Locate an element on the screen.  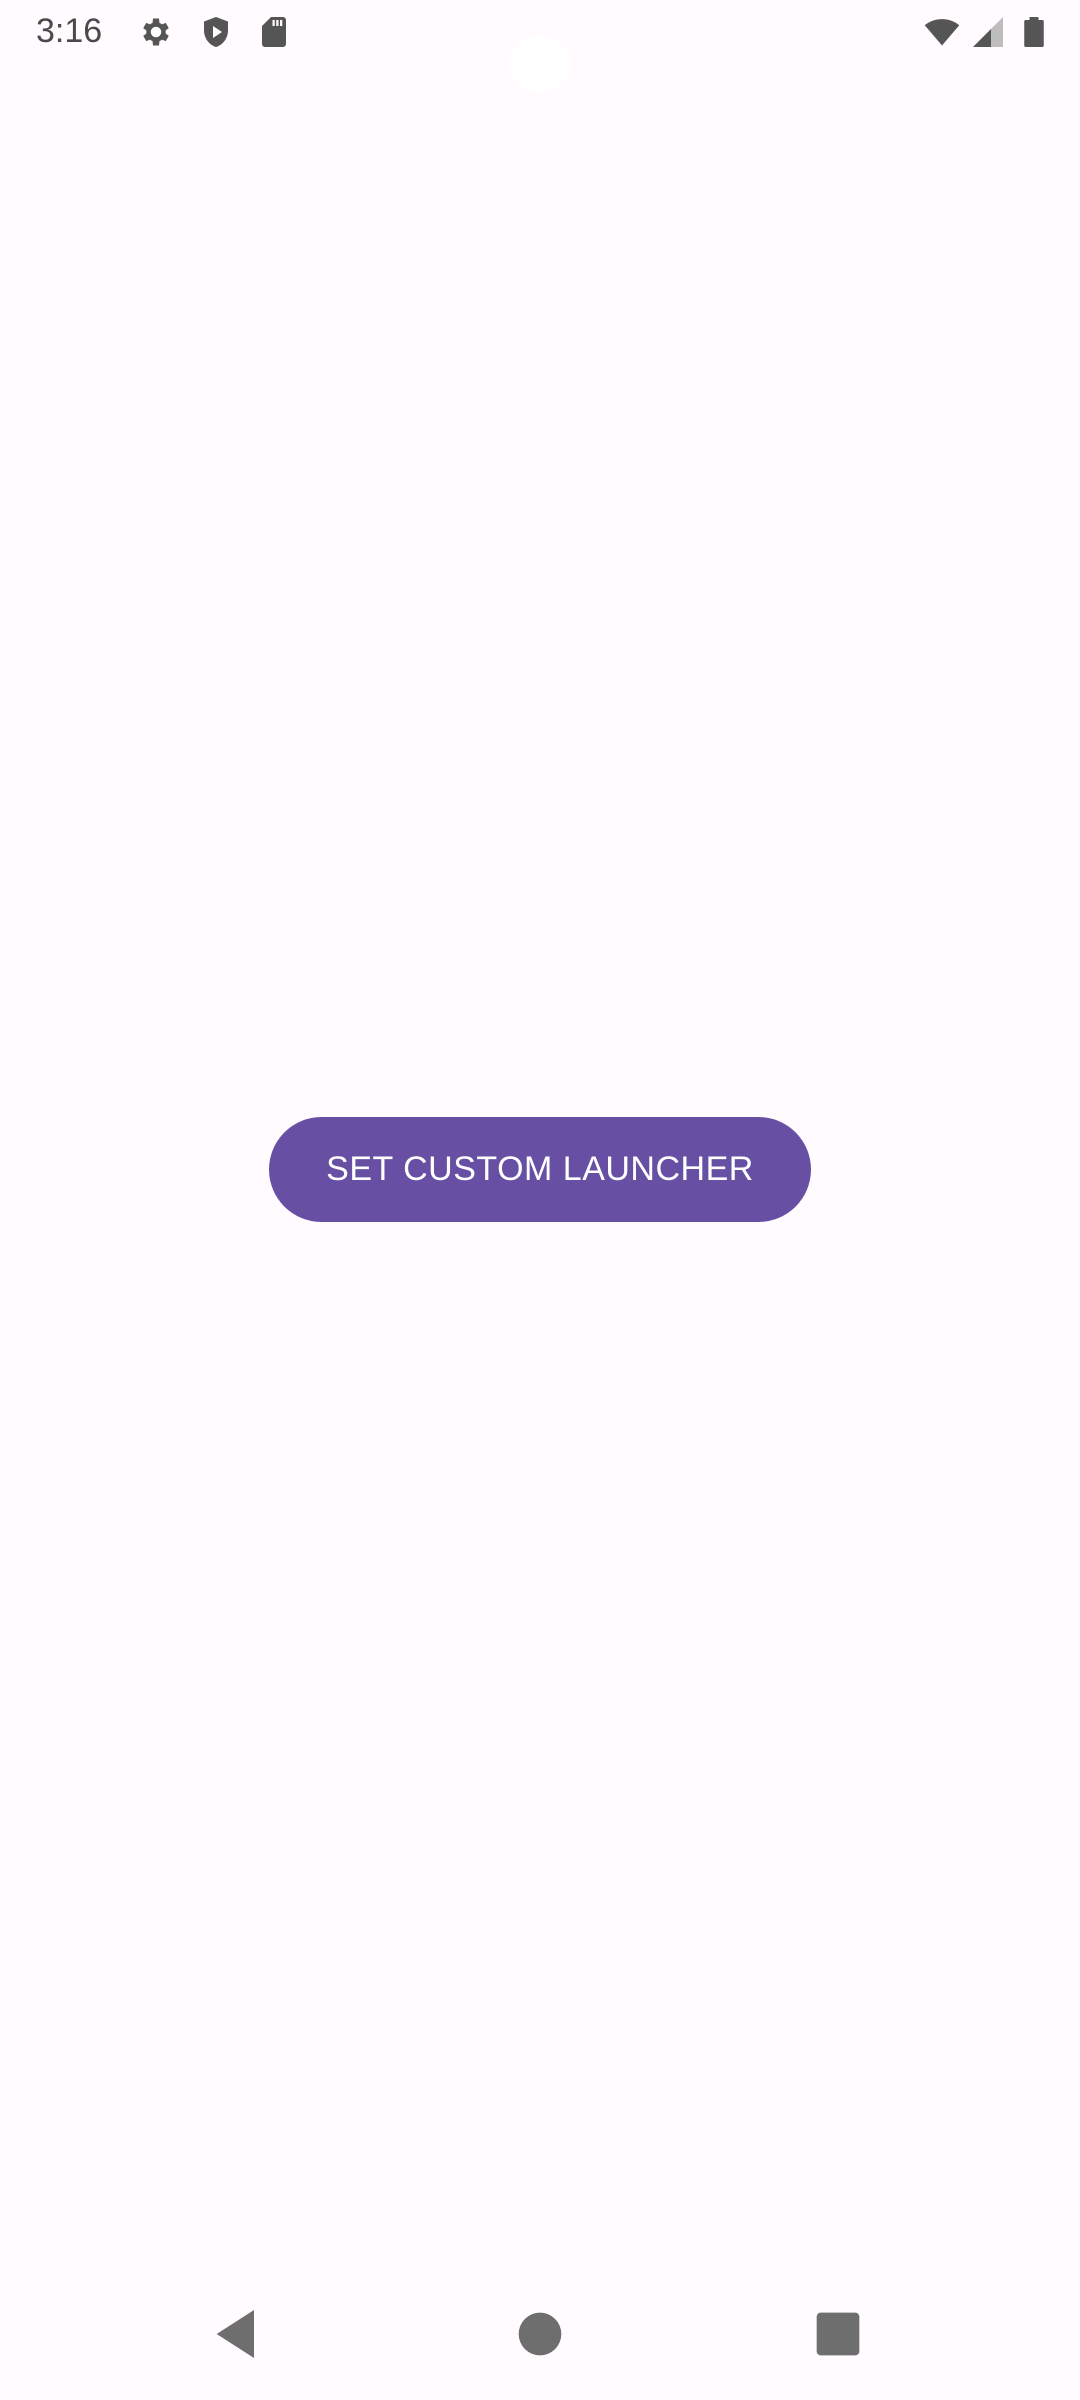
home-icon is located at coordinates (540, 2334).